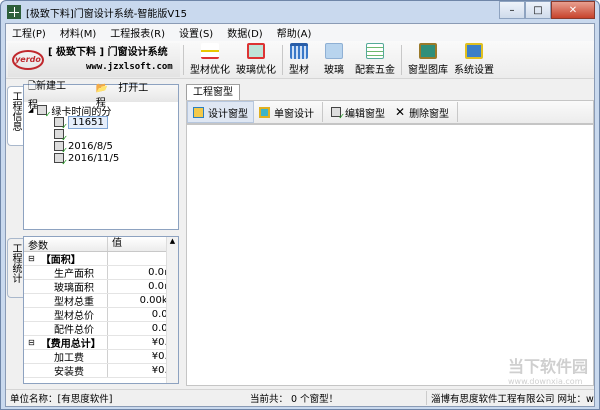 This screenshot has height=410, width=600. Describe the element at coordinates (510, 398) in the screenshot. I see `status-company: 淄博有思度软件工程有限公司 网址：www.jzx` at that location.